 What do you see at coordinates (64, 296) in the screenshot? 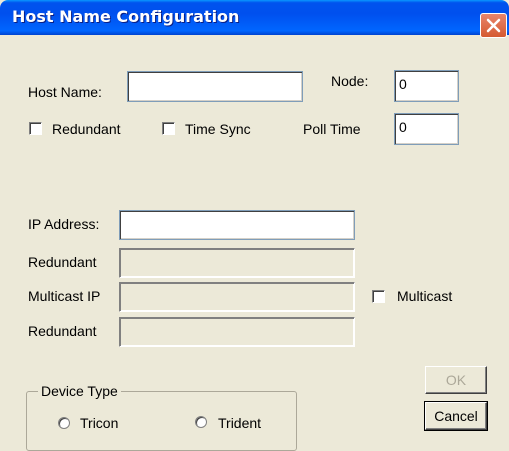
I see `multicast-ip-label: Multicast IP` at bounding box center [64, 296].